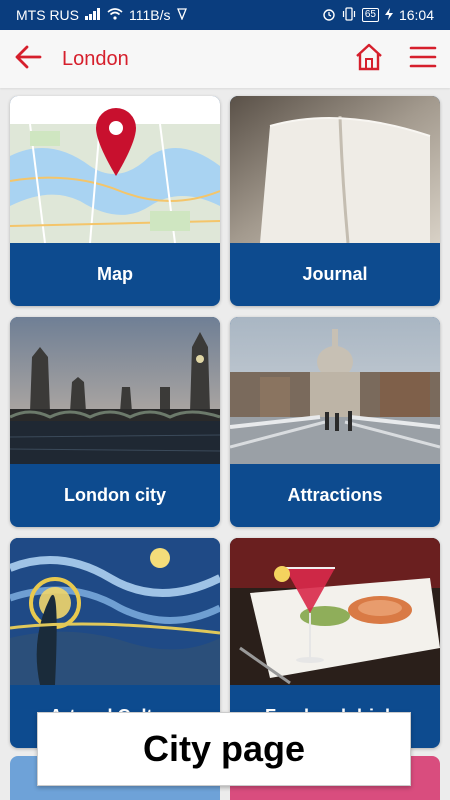 The height and width of the screenshot is (800, 450). Describe the element at coordinates (115, 15) in the screenshot. I see `wifi-icon` at that location.